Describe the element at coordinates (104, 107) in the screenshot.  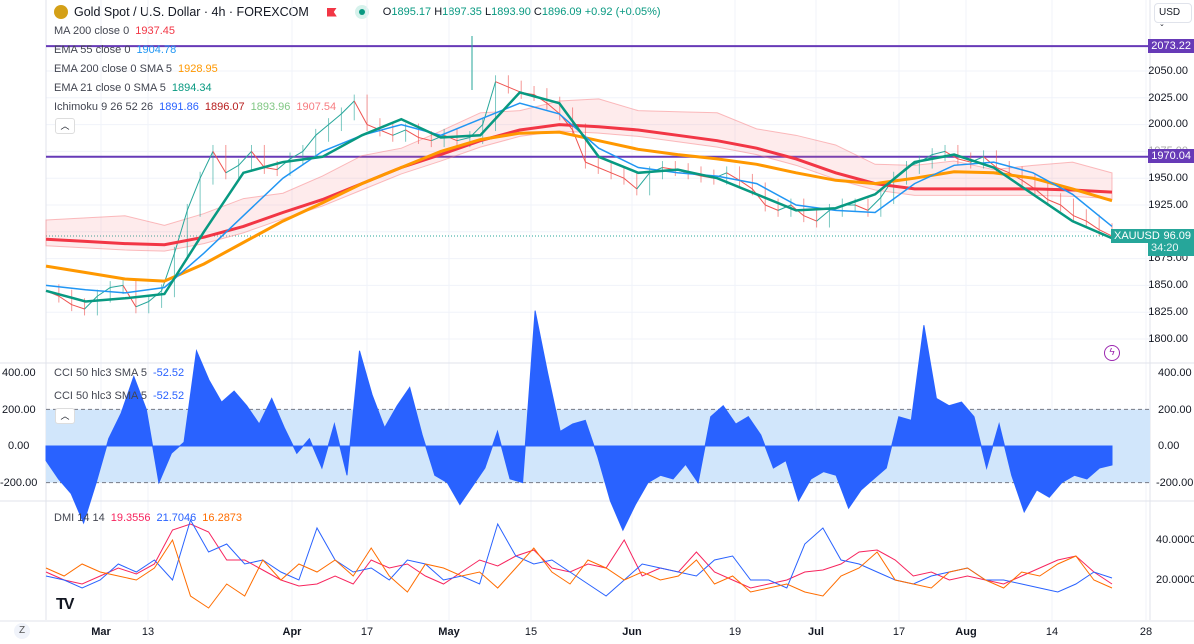
I see `legend-label: Ichimoku 9 26 52 26` at that location.